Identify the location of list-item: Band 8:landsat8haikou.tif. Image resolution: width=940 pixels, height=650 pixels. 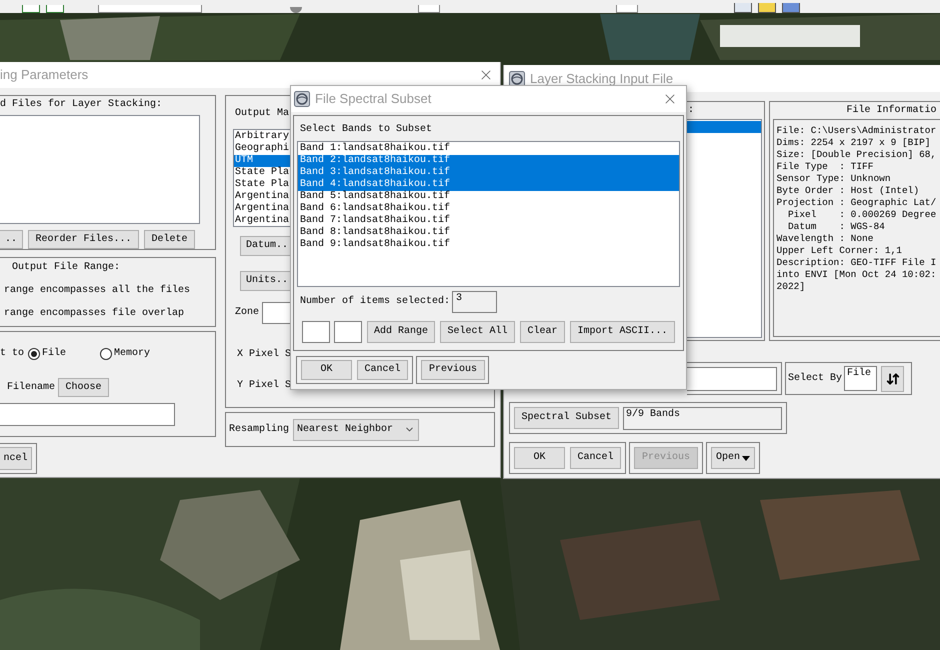
(488, 233).